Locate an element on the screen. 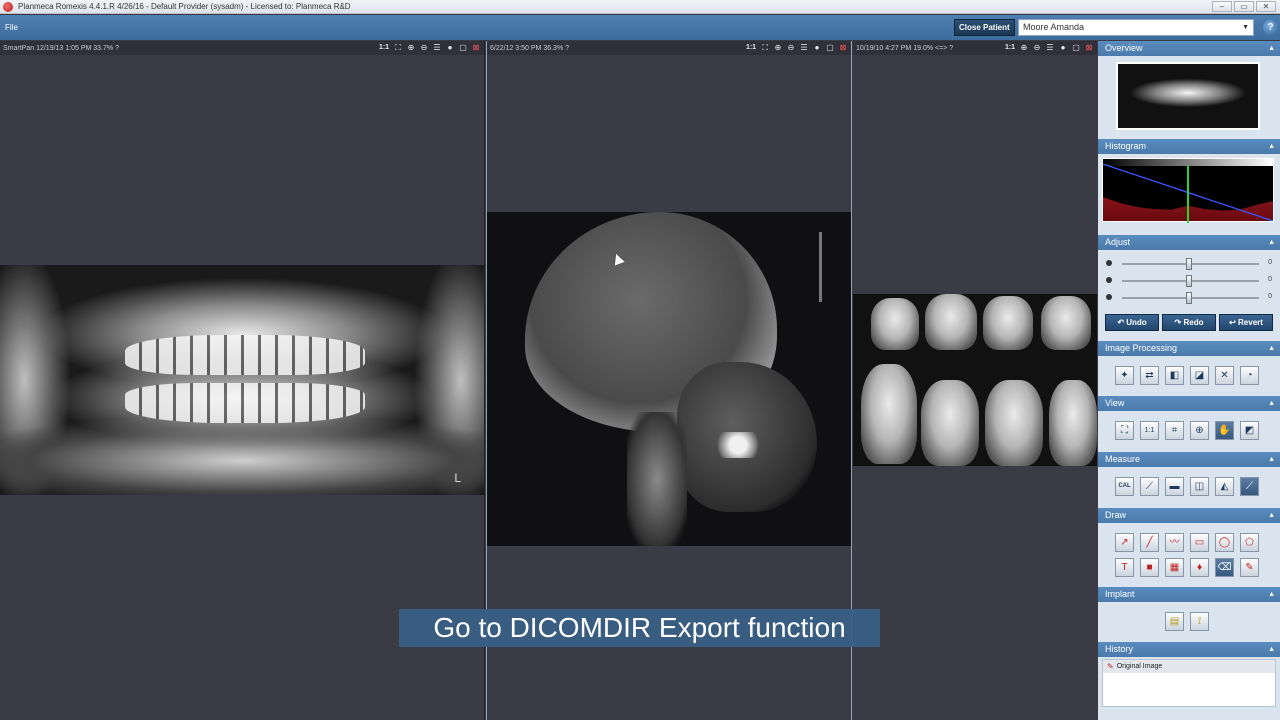 The height and width of the screenshot is (720, 1280). draw-text-icon: T is located at coordinates (1124, 567).